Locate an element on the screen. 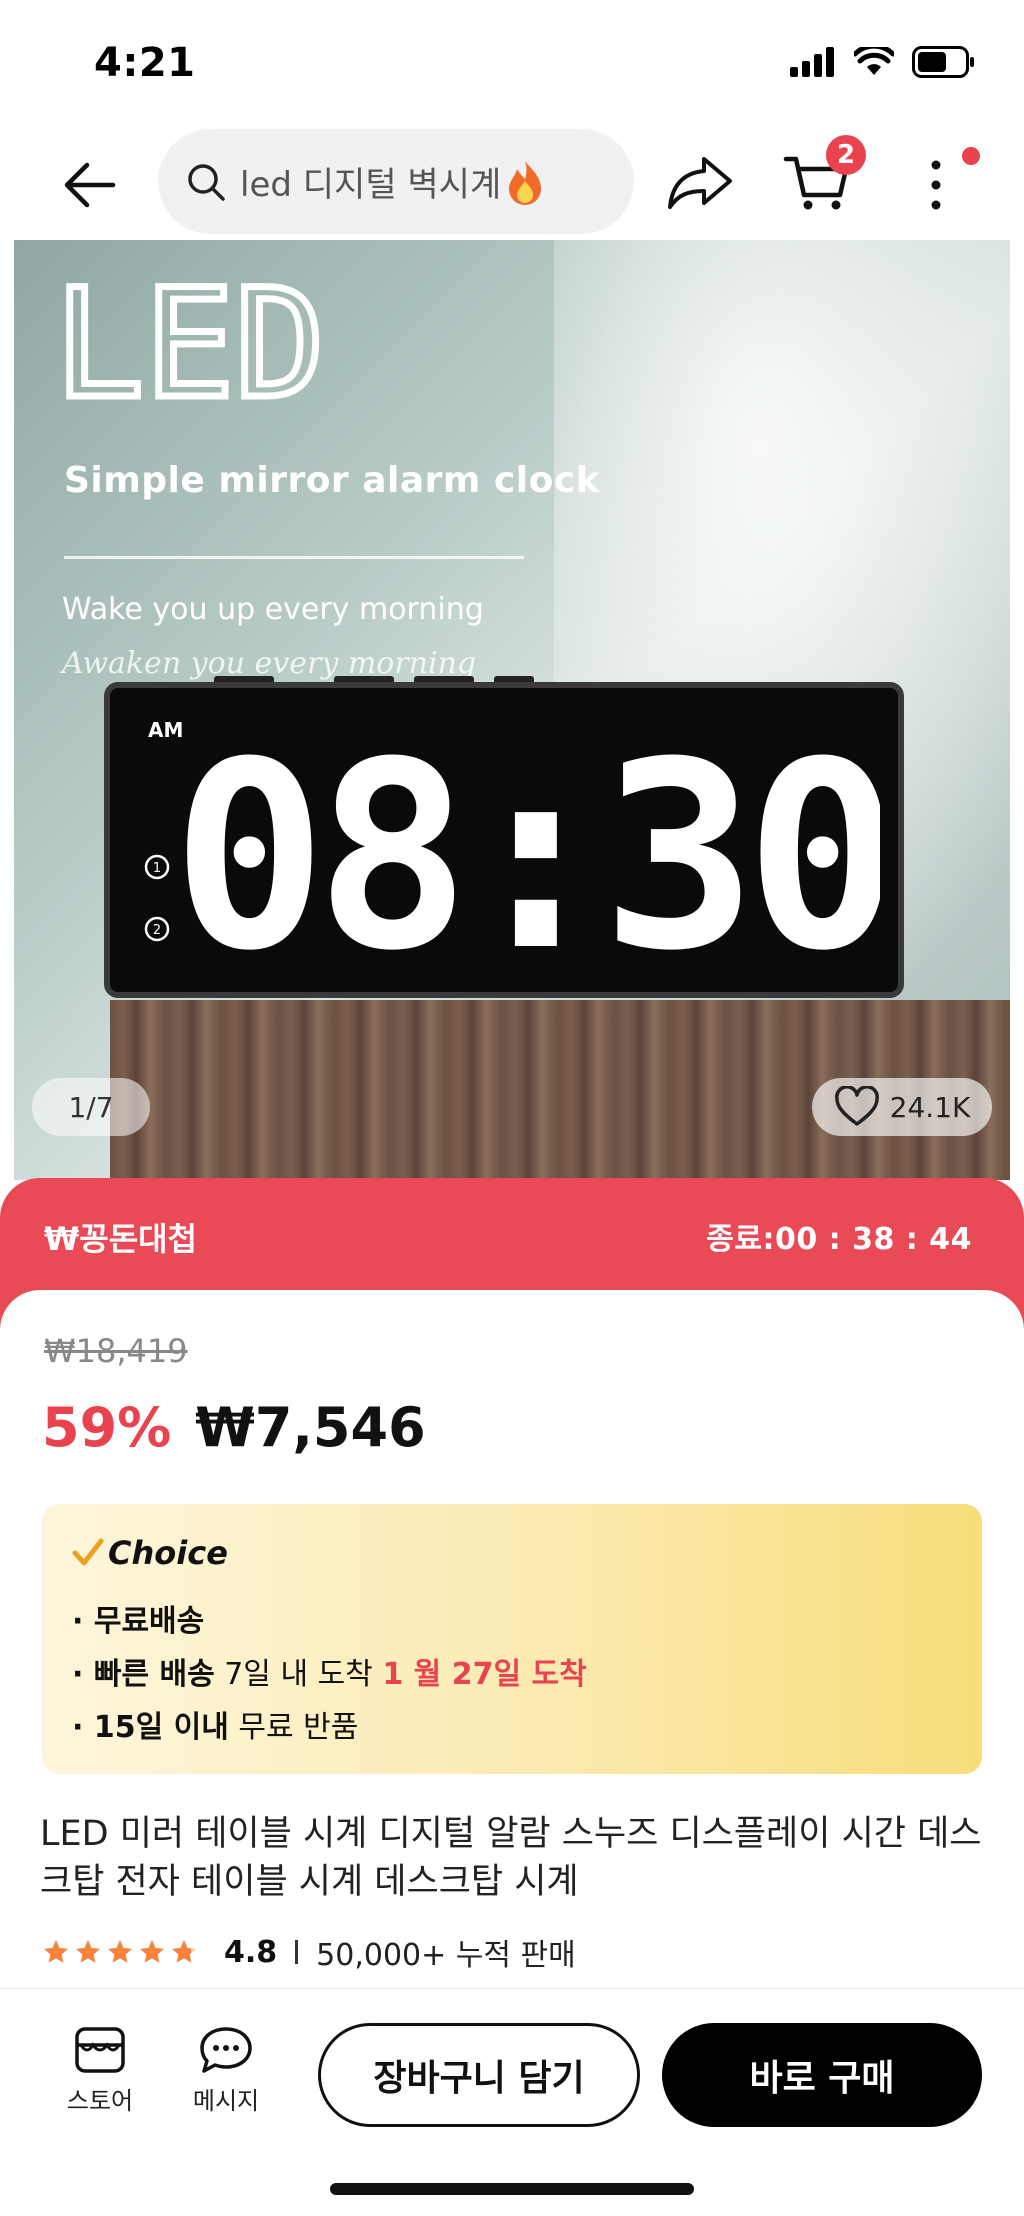 Image resolution: width=1024 pixels, height=2216 pixels. return-line: · 15일 이내 무료 반품 is located at coordinates (215, 1724).